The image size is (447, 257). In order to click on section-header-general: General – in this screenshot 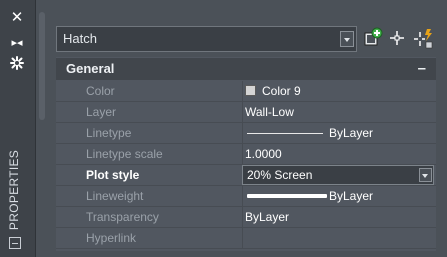, I will do `click(246, 69)`.